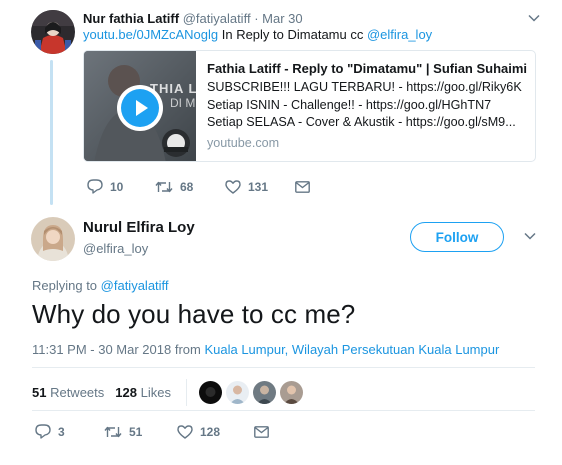 The image size is (562, 465). What do you see at coordinates (150, 34) in the screenshot?
I see `youtube-link: youtu.be/0JMZcANoglg` at bounding box center [150, 34].